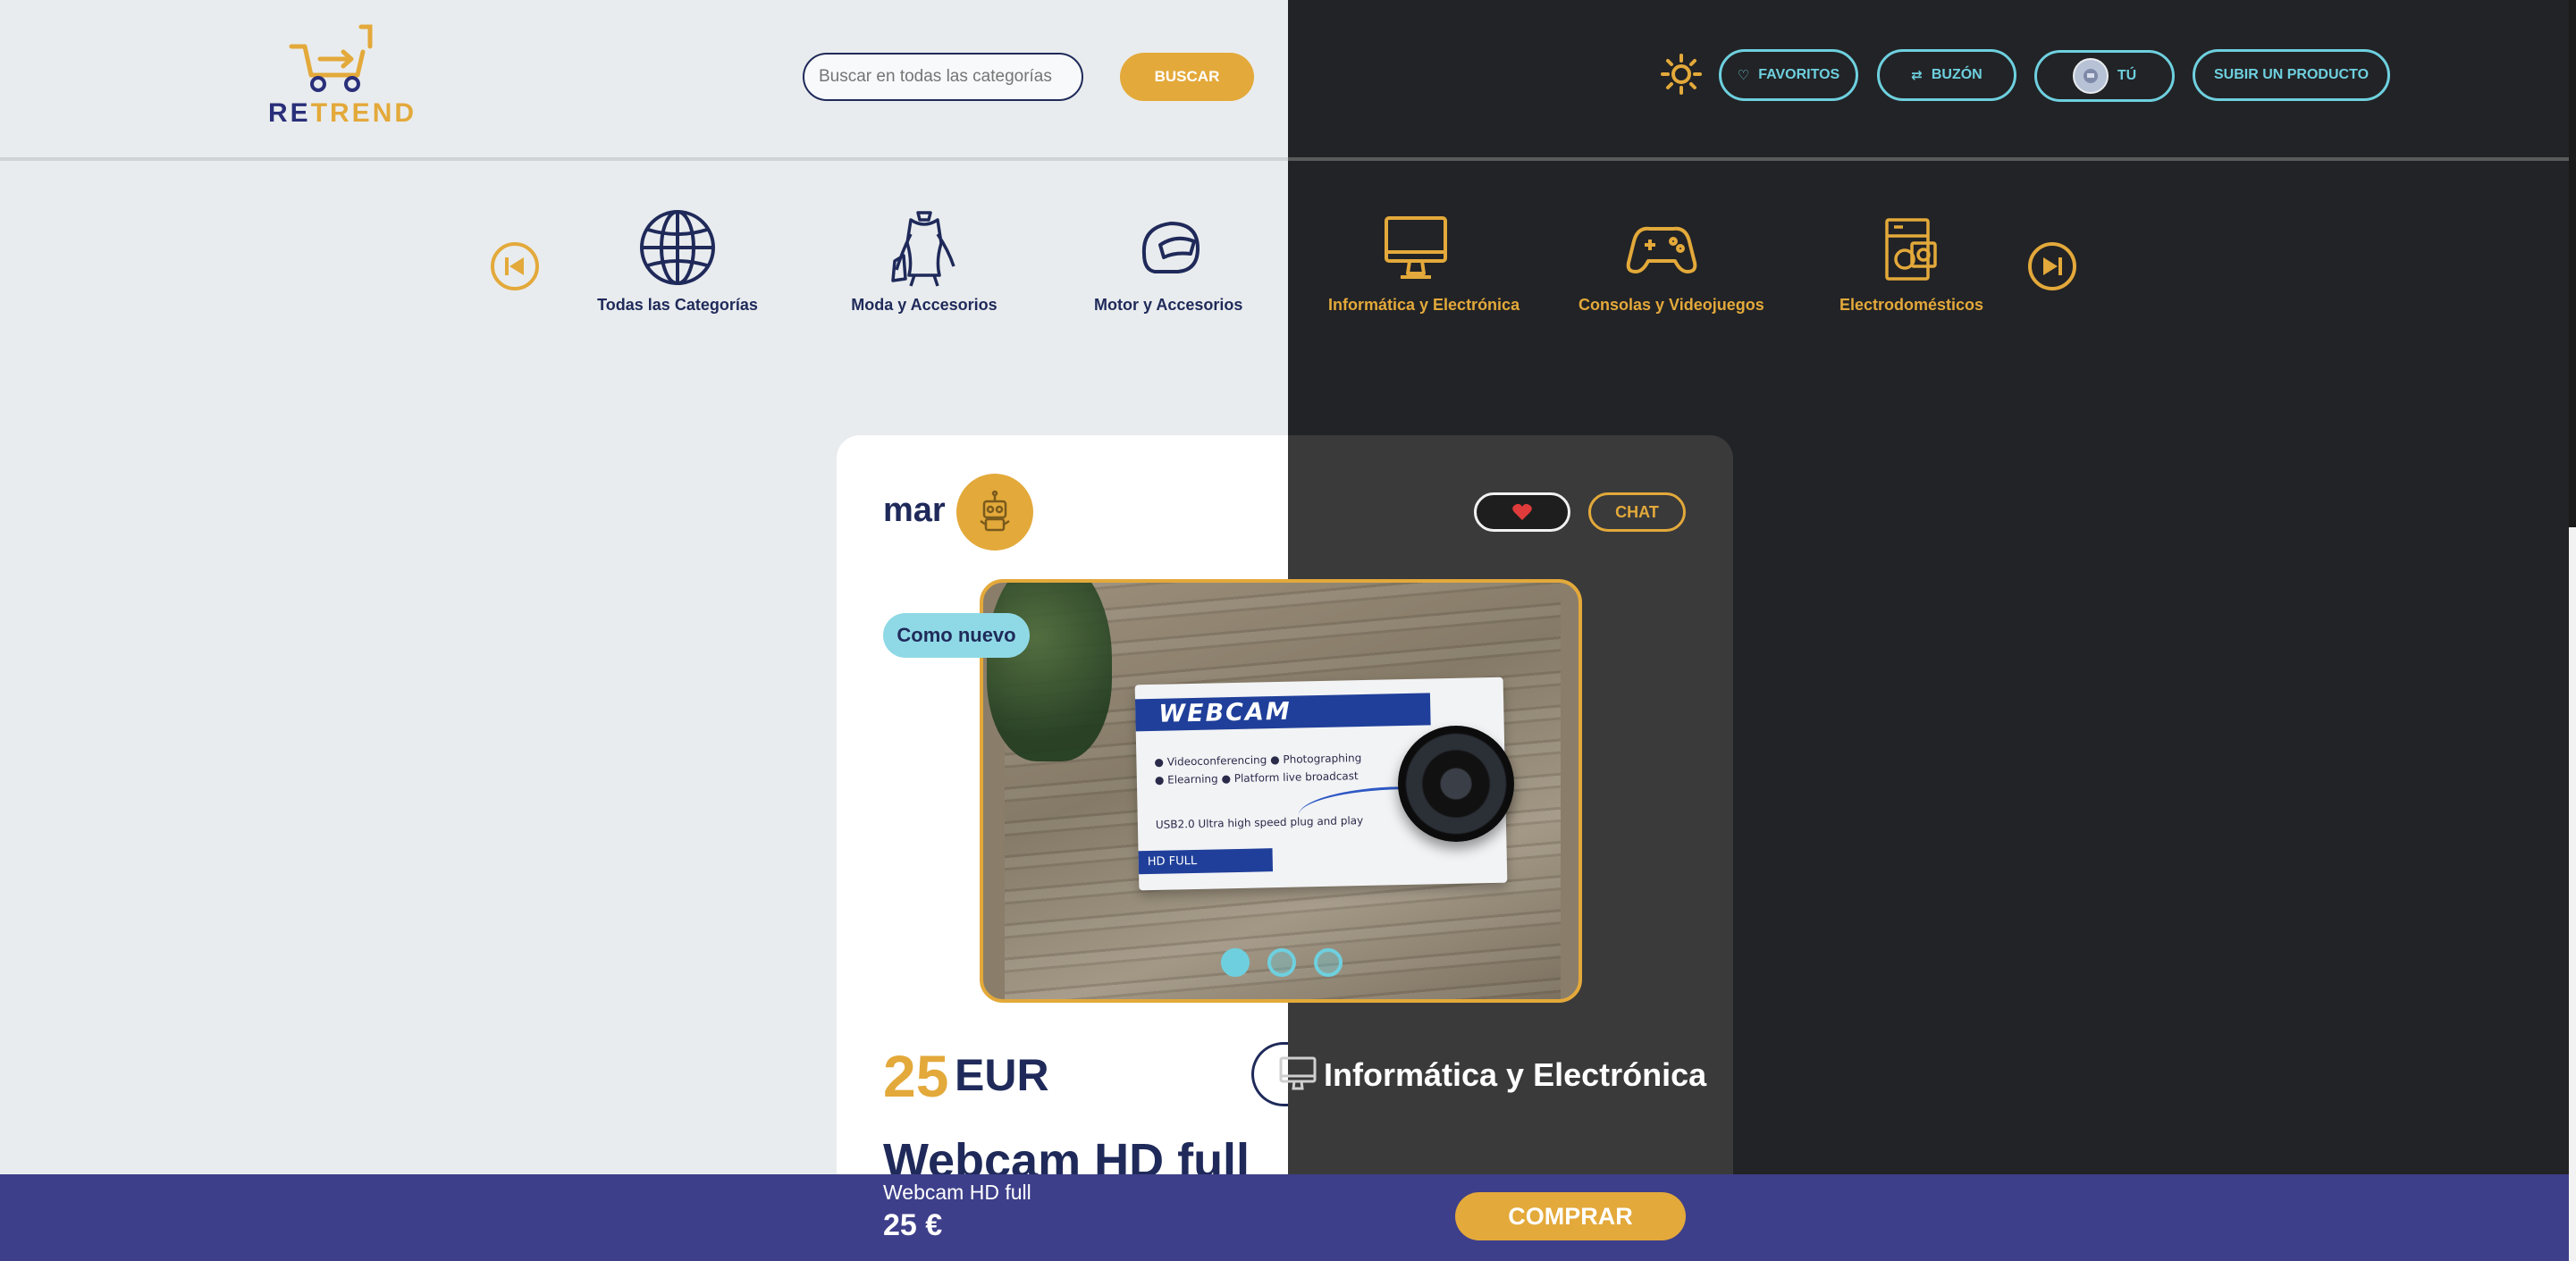  What do you see at coordinates (1169, 305) in the screenshot?
I see `category-label: Motor y Accesorios` at bounding box center [1169, 305].